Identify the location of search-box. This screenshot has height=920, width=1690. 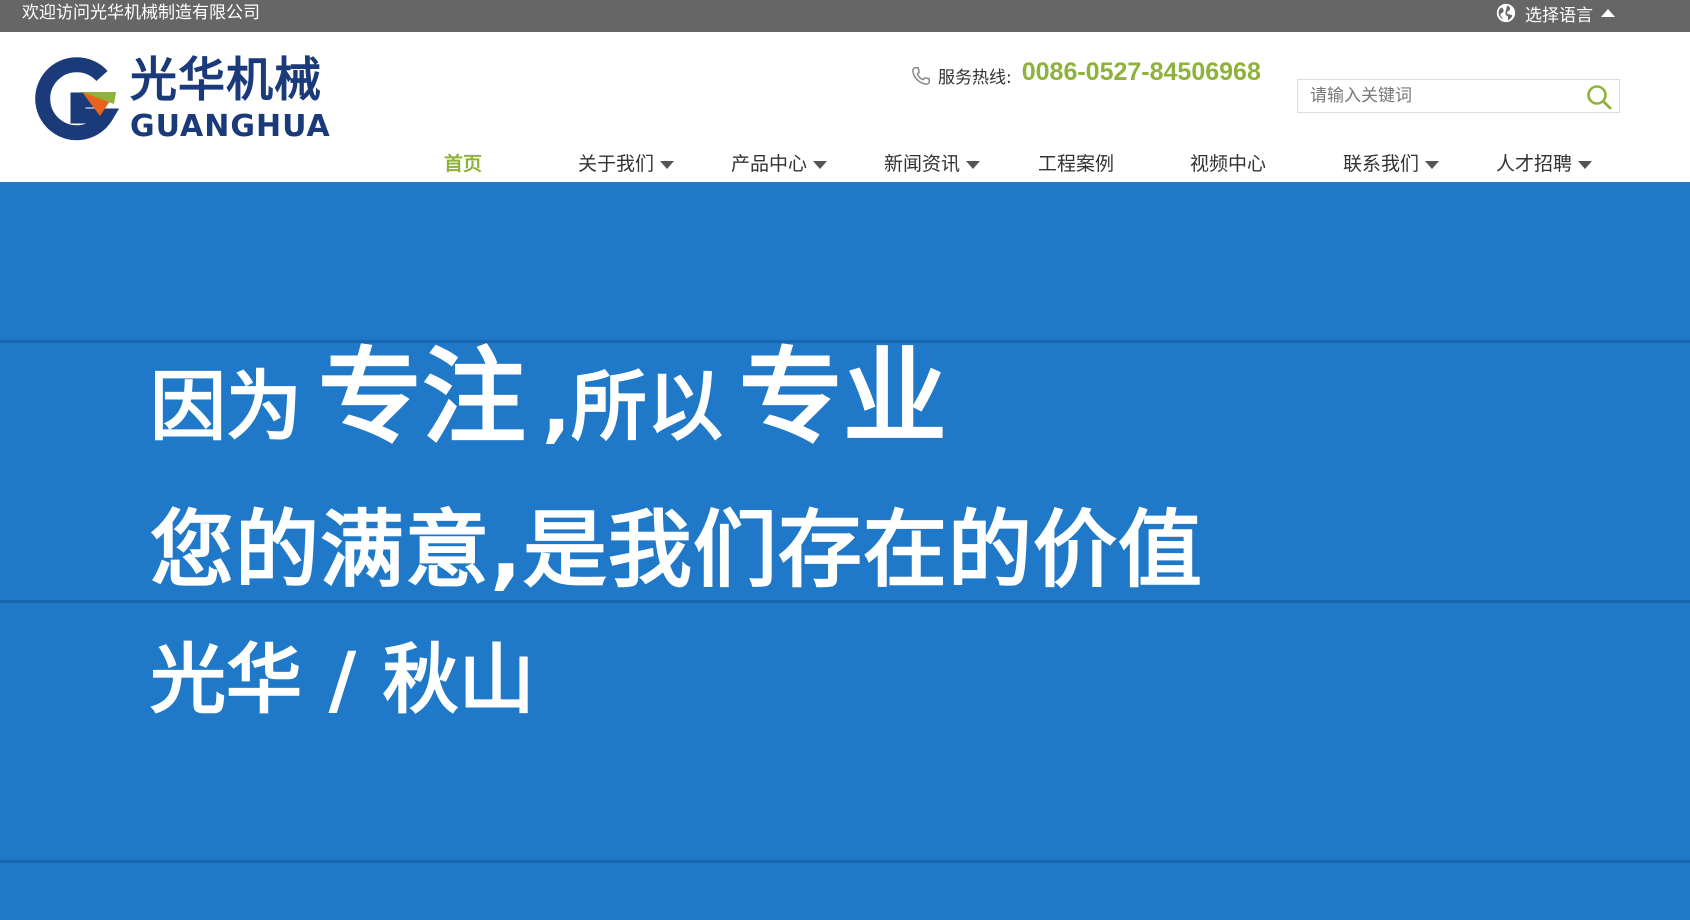
(1458, 96).